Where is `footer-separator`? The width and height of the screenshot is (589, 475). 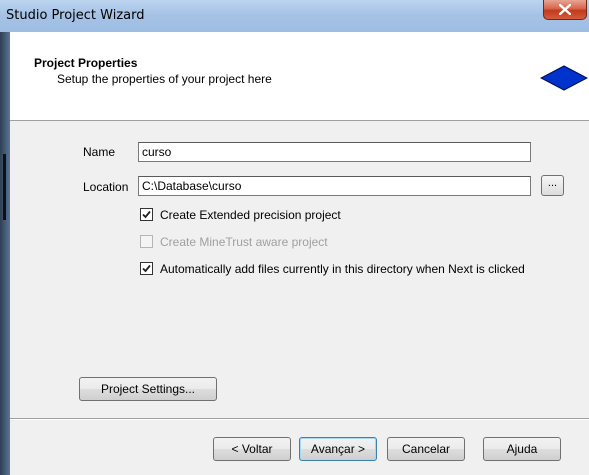 footer-separator is located at coordinates (299, 419).